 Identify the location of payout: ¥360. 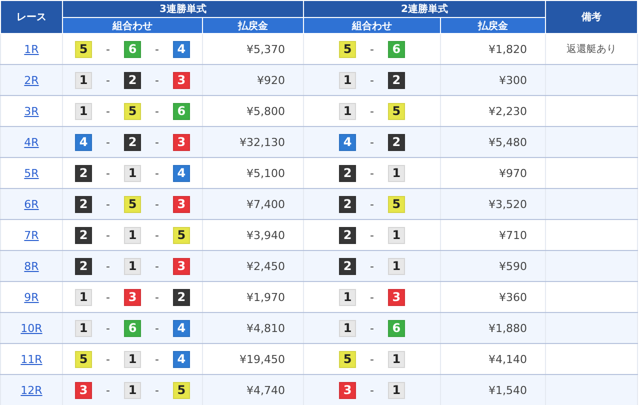
(513, 297).